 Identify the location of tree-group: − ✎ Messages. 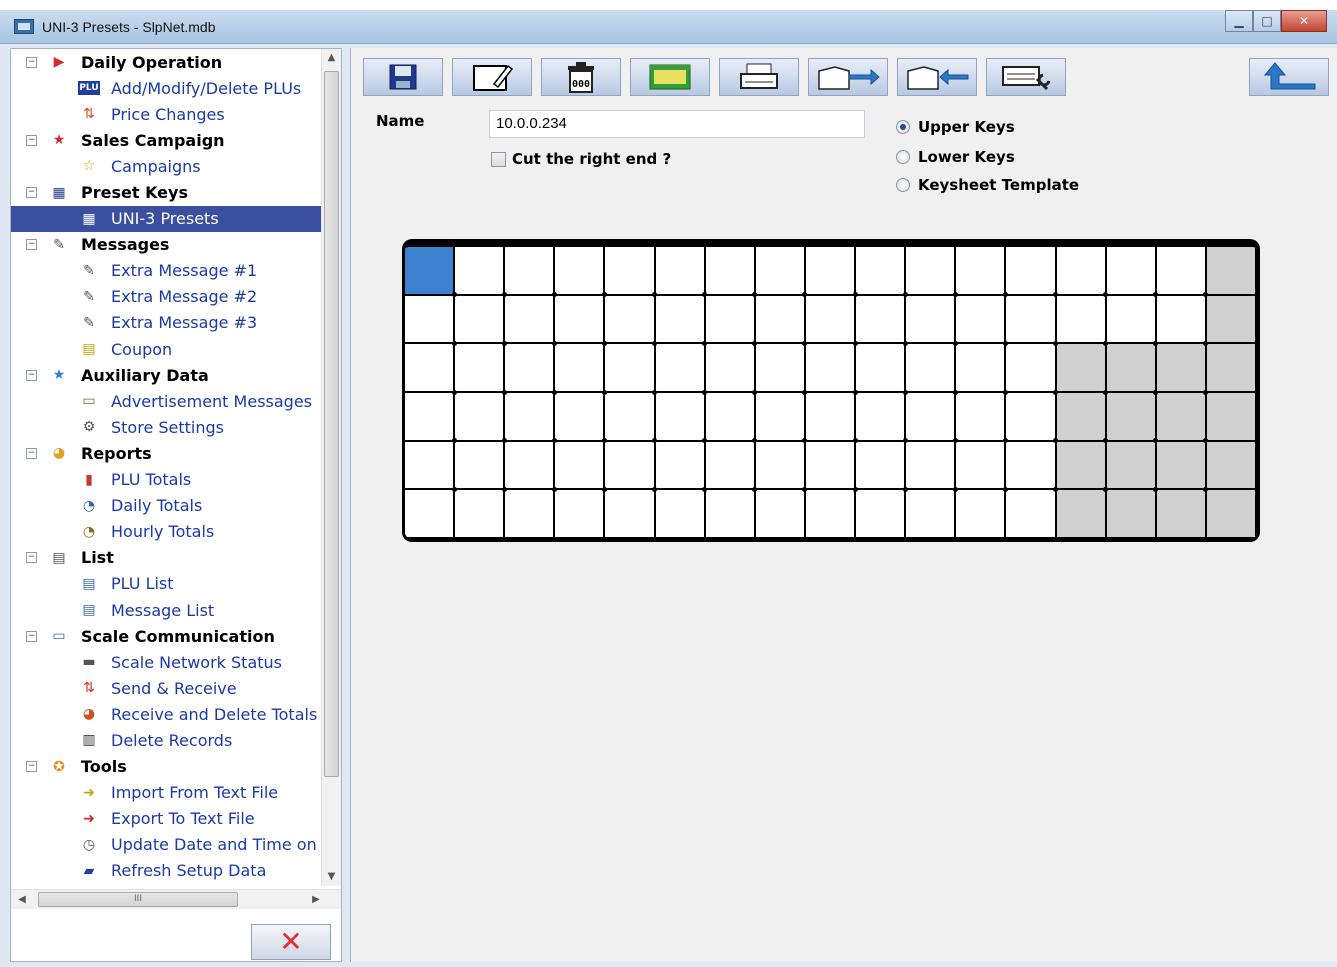
(167, 245).